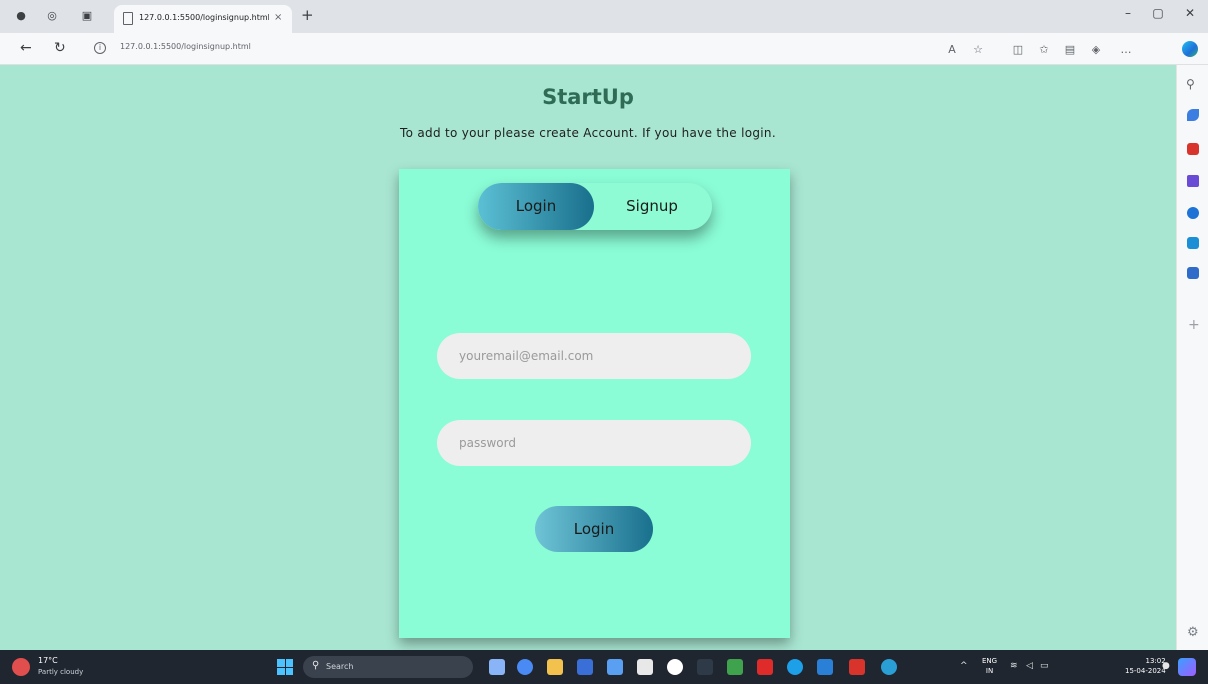 The image size is (1208, 684). What do you see at coordinates (825, 667) in the screenshot?
I see `vscode-app-icon` at bounding box center [825, 667].